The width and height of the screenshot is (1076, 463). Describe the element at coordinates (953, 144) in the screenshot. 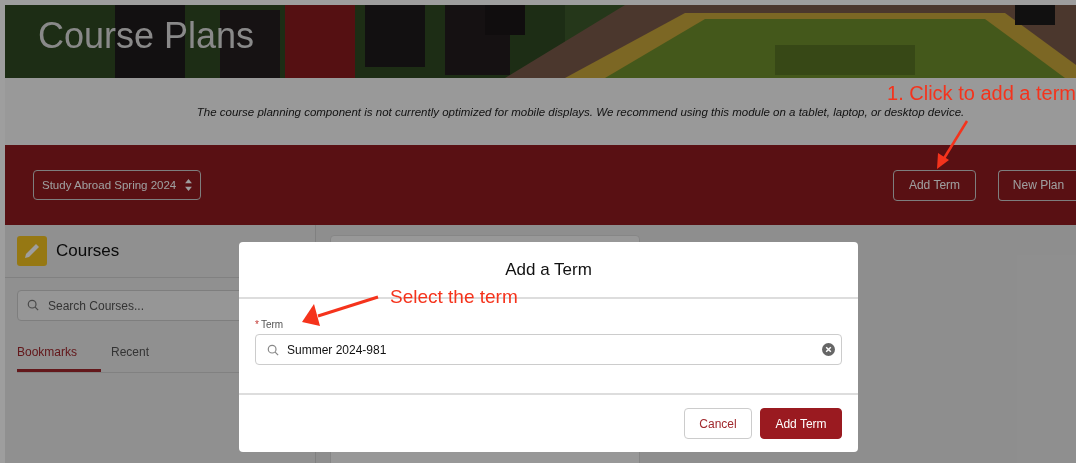

I see `annotation-arrow` at that location.